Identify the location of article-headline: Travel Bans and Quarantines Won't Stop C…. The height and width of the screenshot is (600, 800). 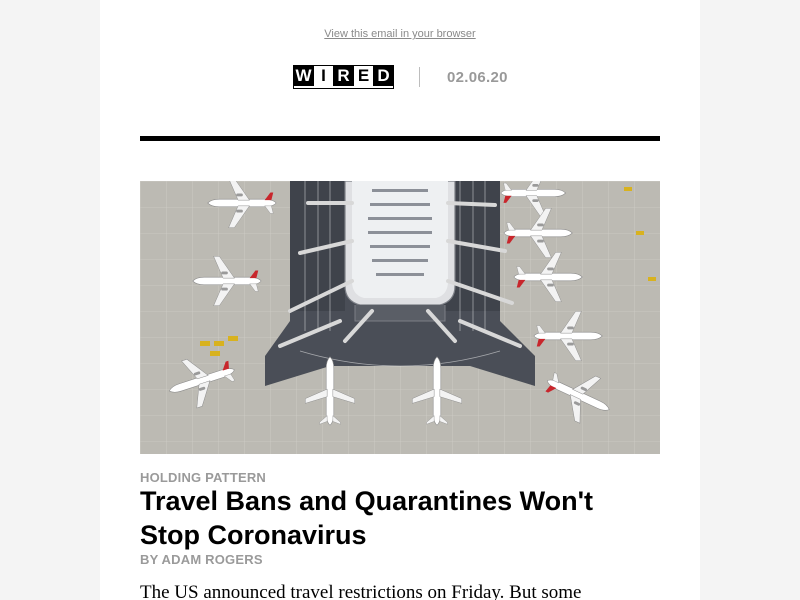
(400, 518).